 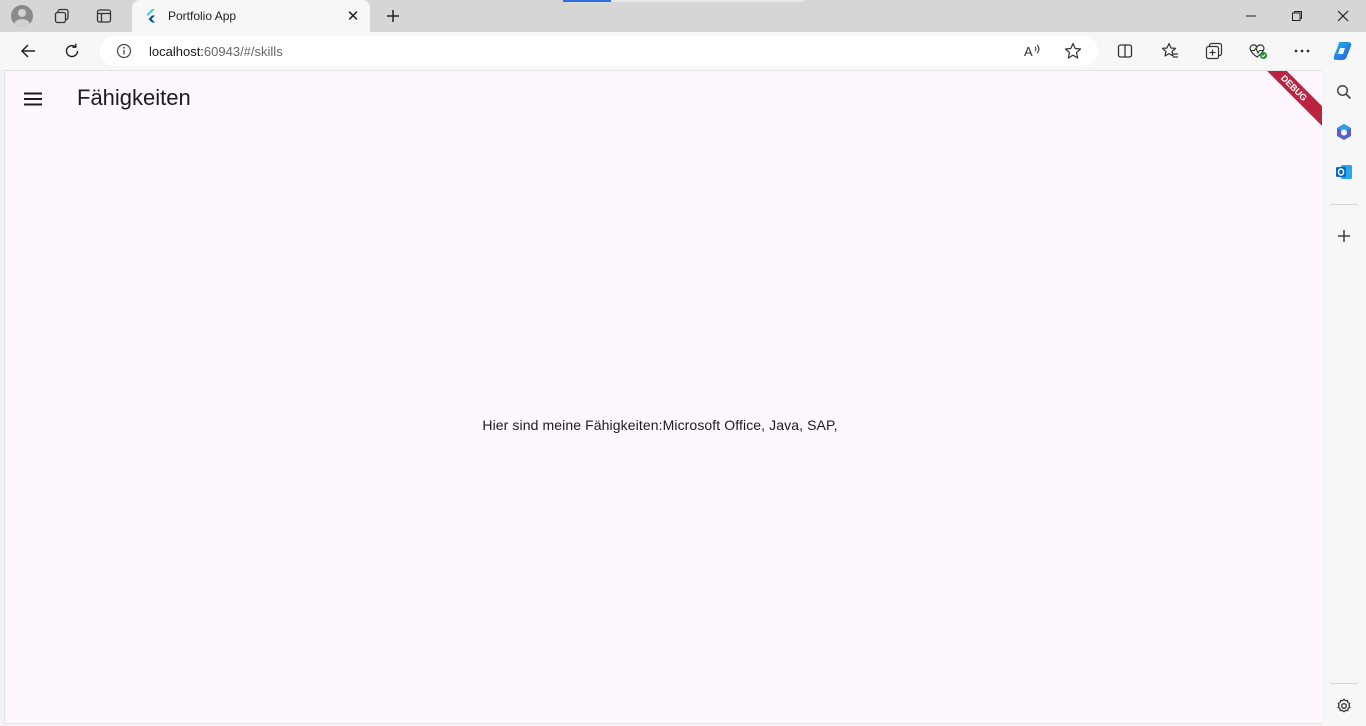 What do you see at coordinates (1344, 236) in the screenshot?
I see `add-icon` at bounding box center [1344, 236].